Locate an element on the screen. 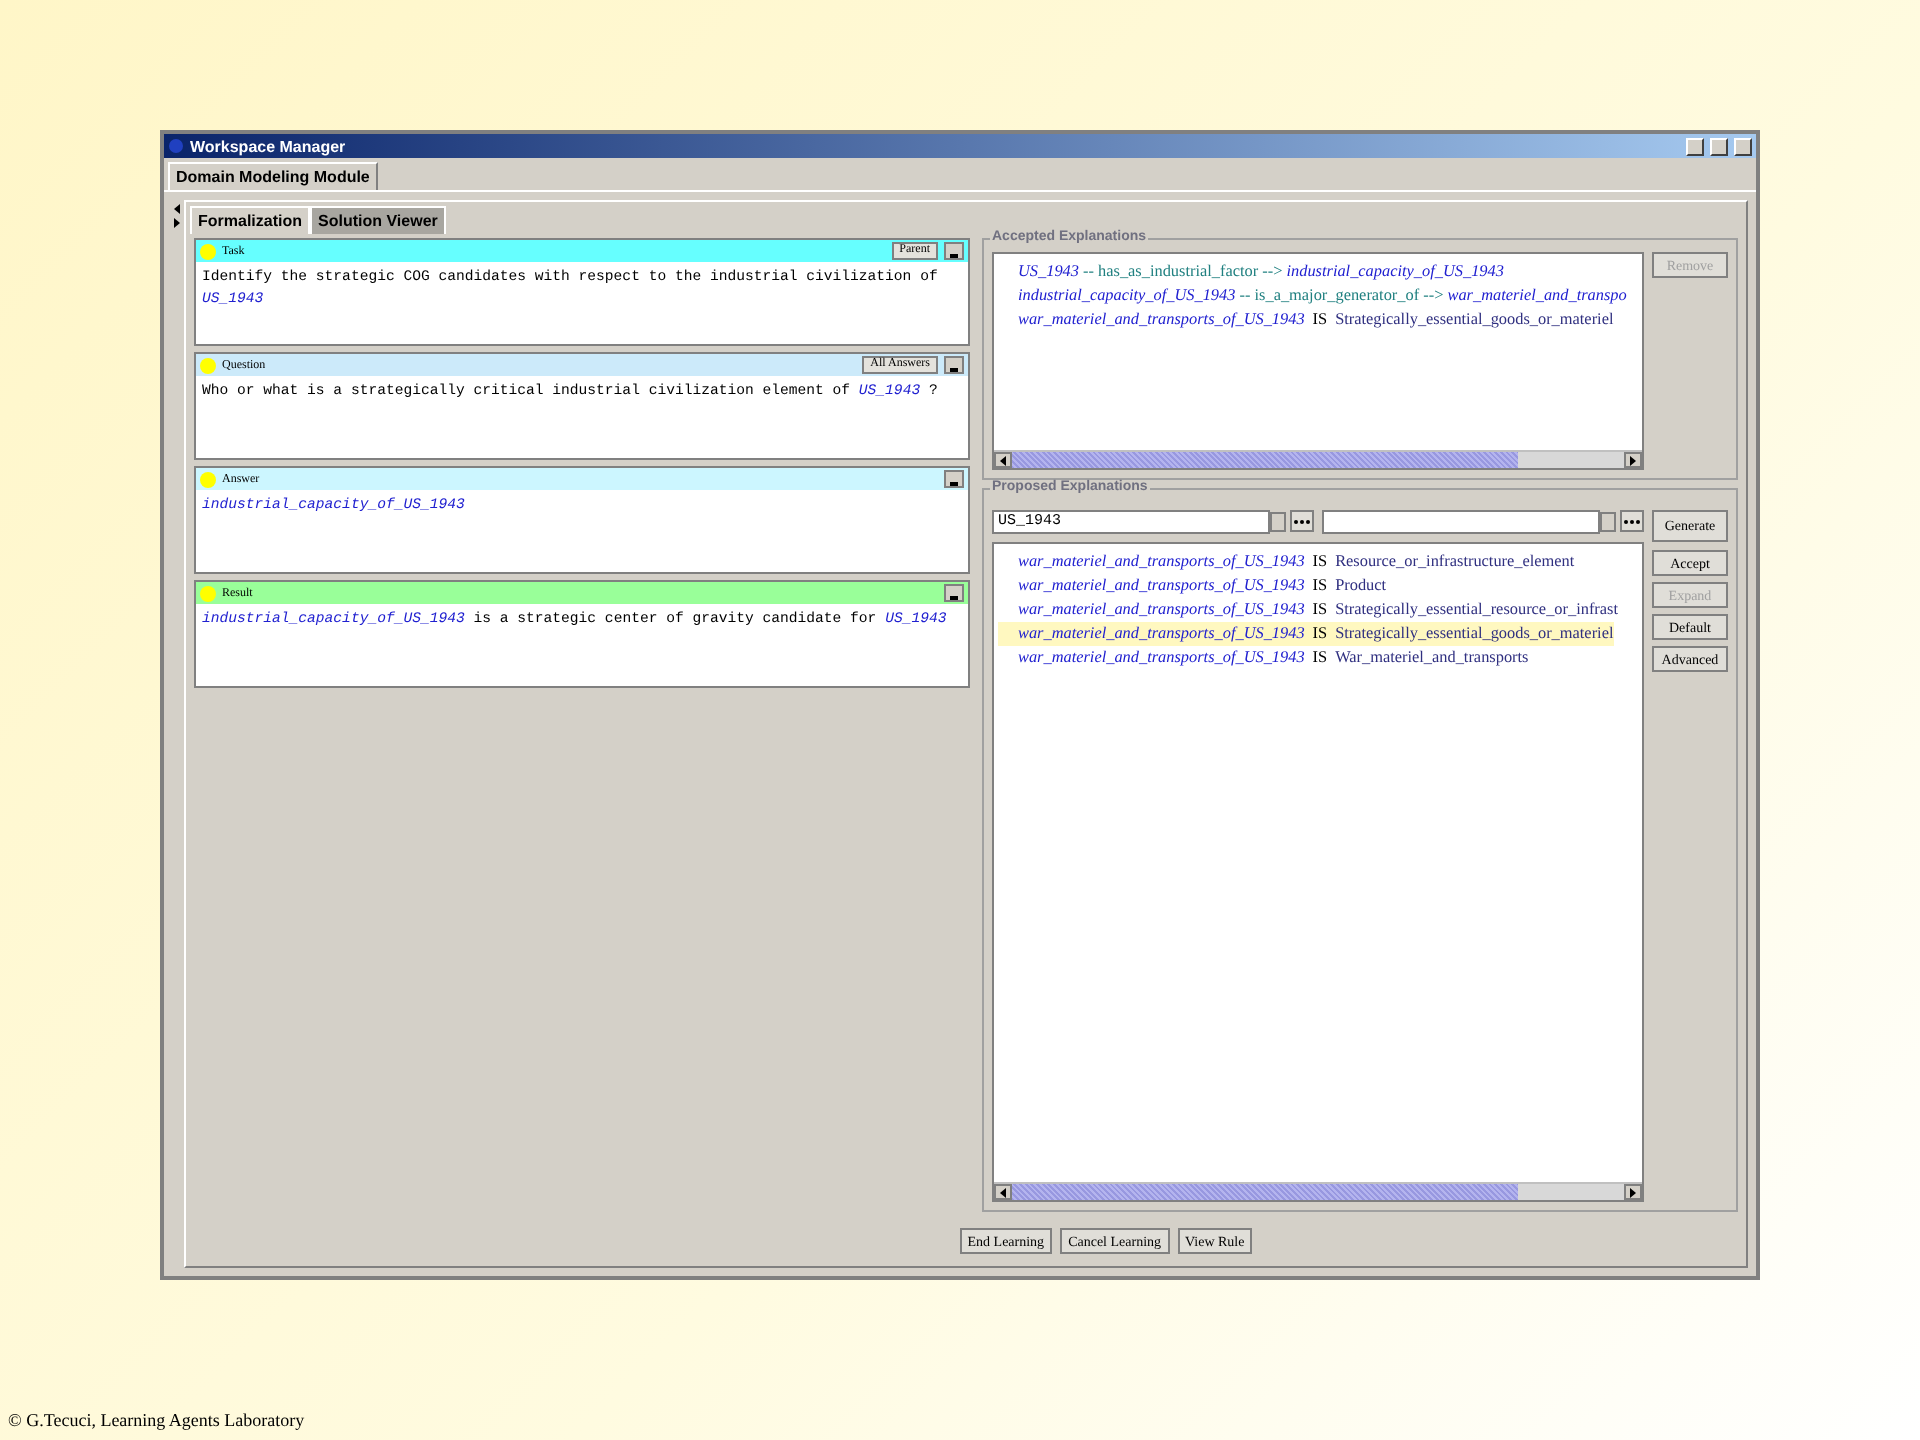 This screenshot has height=1440, width=1920. explanation-item: war_materiel_and_transports_of_US_1943 IS War_materiel_and_transports is located at coordinates (1263, 658).